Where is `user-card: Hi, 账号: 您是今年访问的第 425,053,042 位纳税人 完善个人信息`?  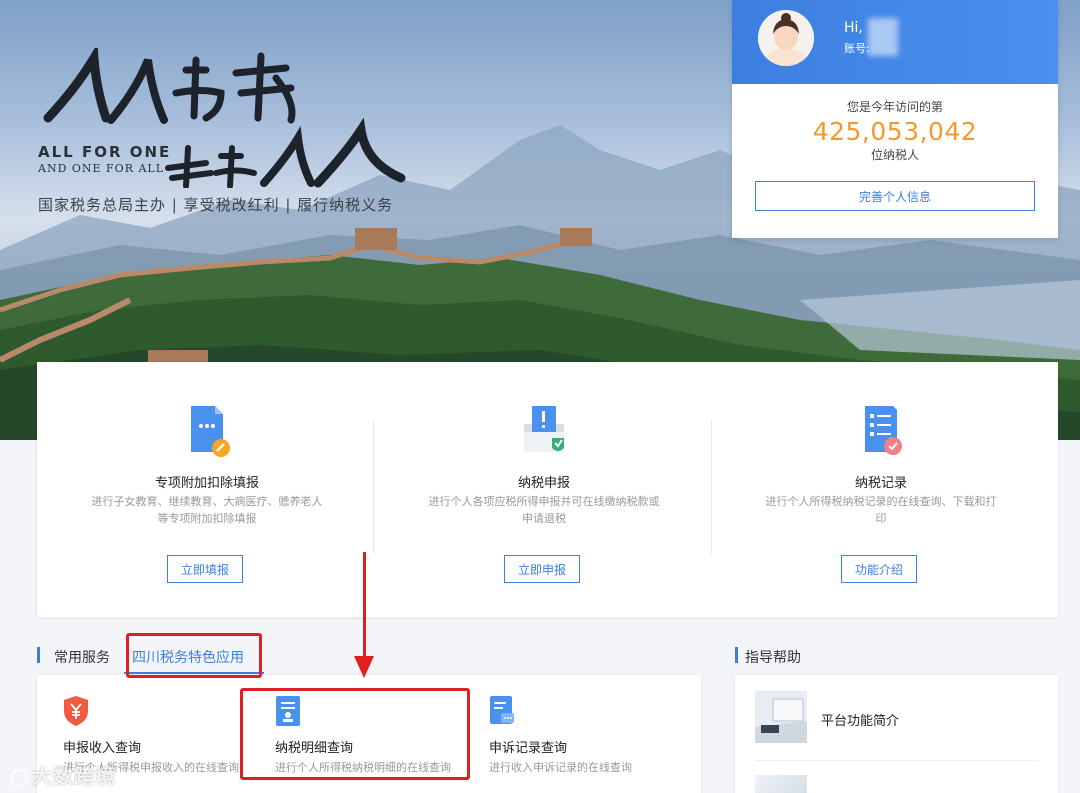
user-card: Hi, 账号: 您是今年访问的第 425,053,042 位纳税人 完善个人信息 is located at coordinates (895, 119).